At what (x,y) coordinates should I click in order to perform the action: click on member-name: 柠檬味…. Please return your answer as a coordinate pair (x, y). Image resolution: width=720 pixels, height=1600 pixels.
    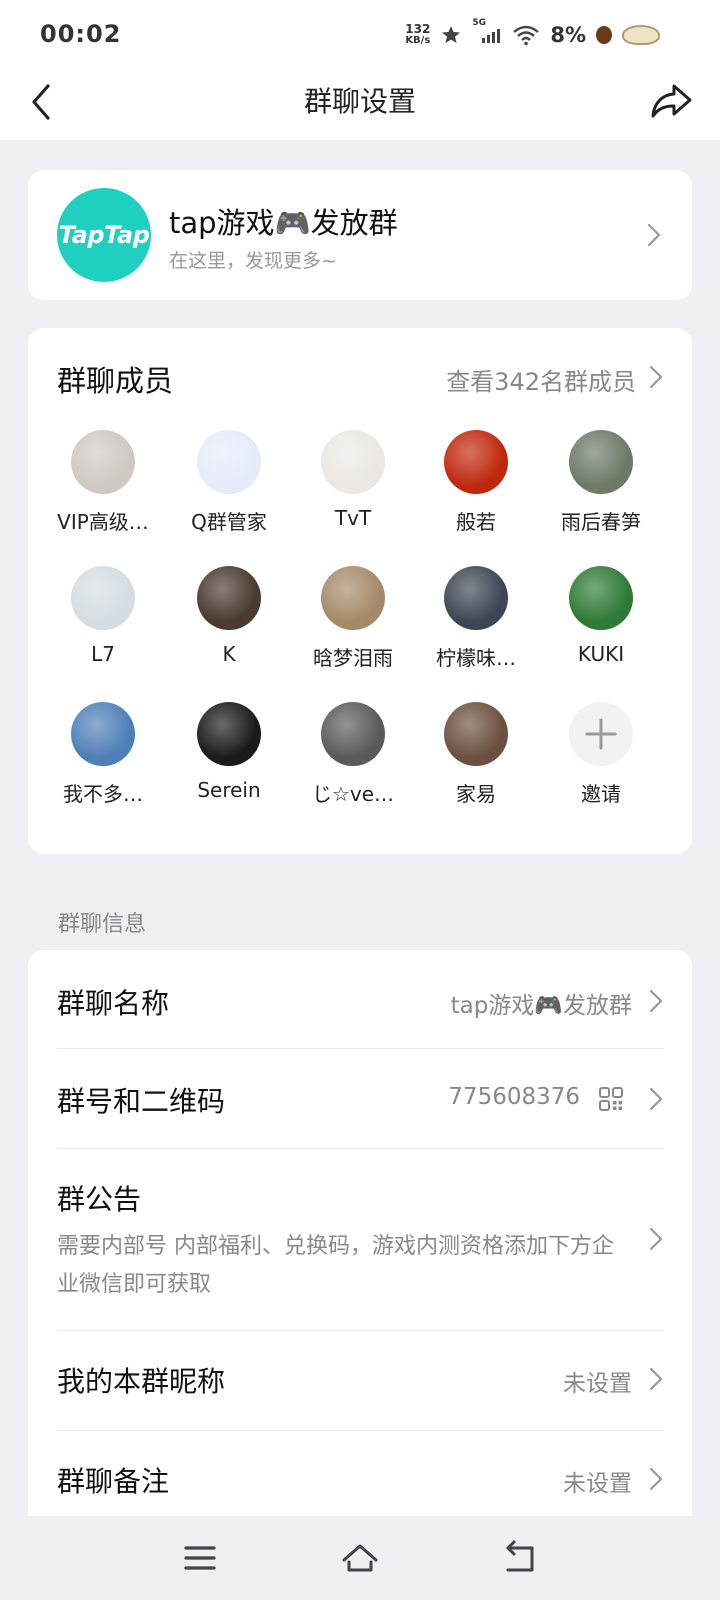
    Looking at the image, I should click on (476, 658).